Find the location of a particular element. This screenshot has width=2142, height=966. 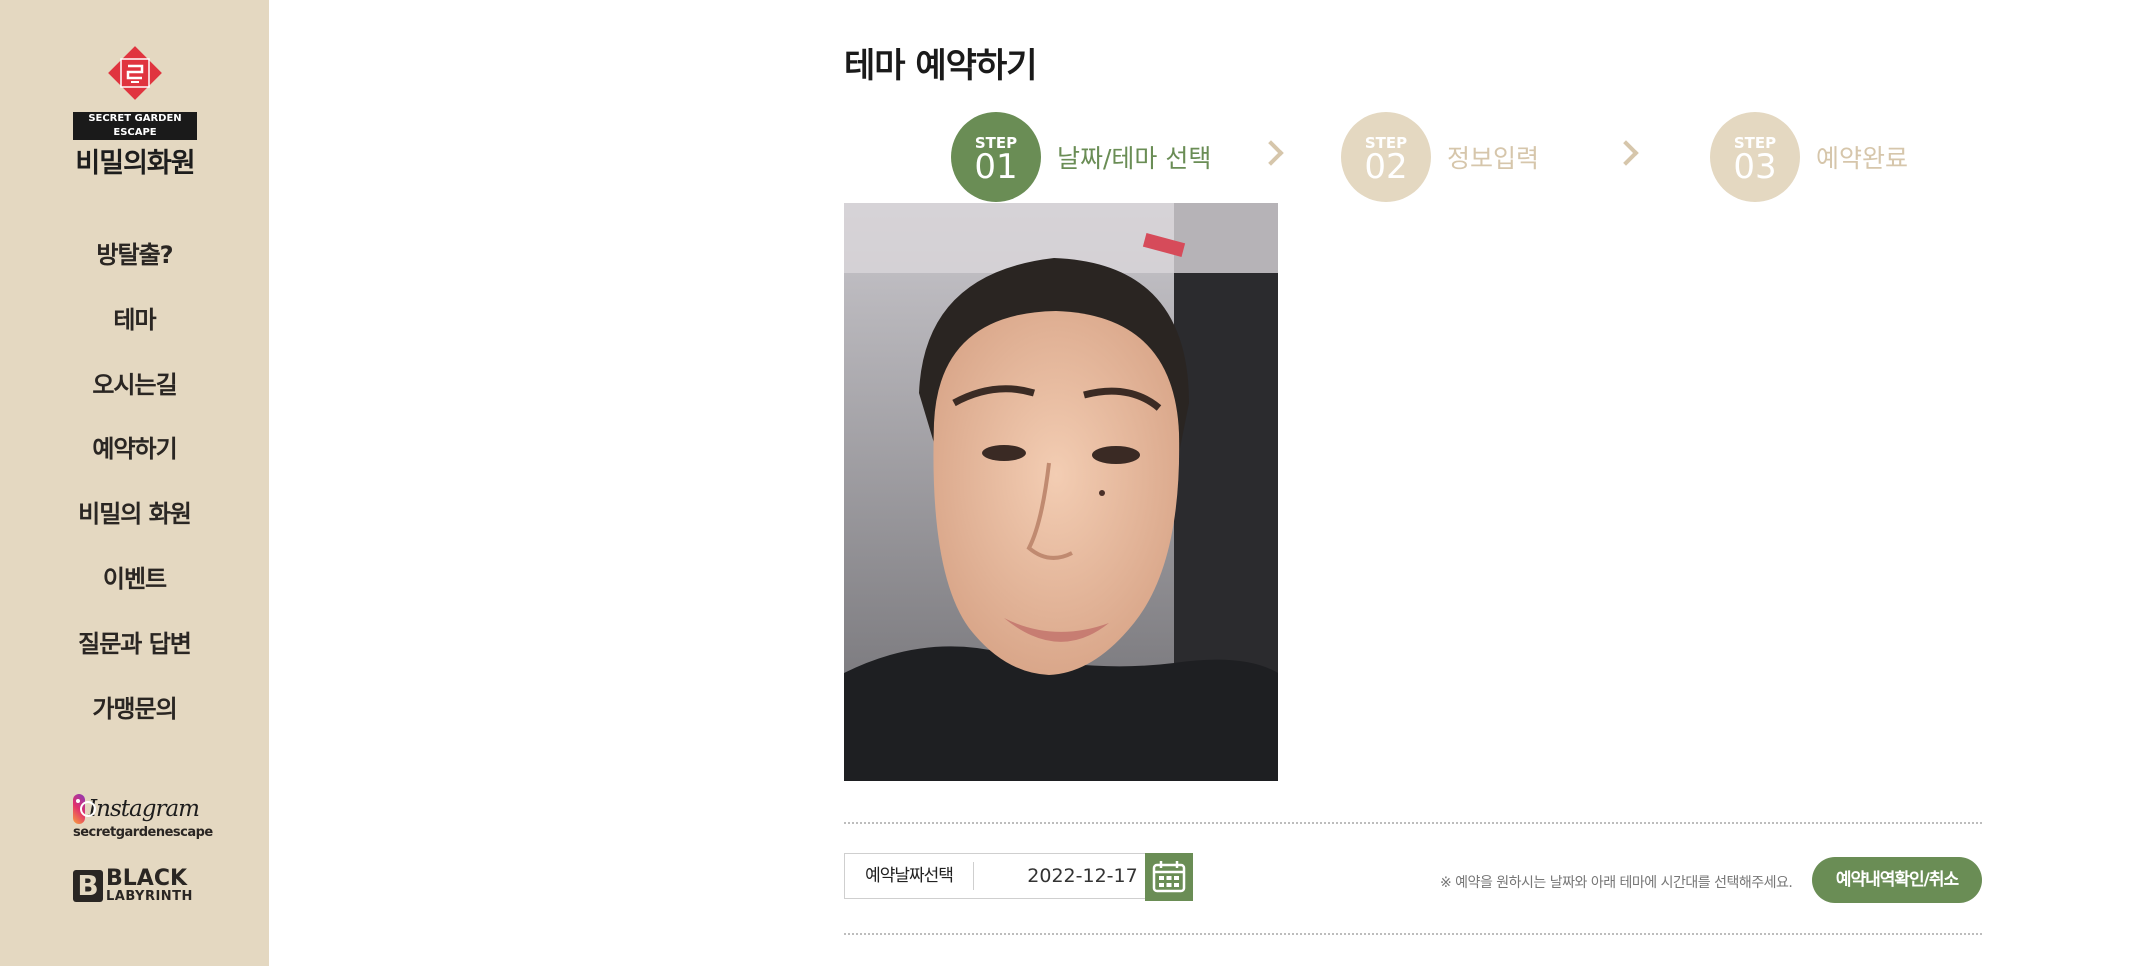

nav-item-qna: 질문과 답변 is located at coordinates (134, 653).